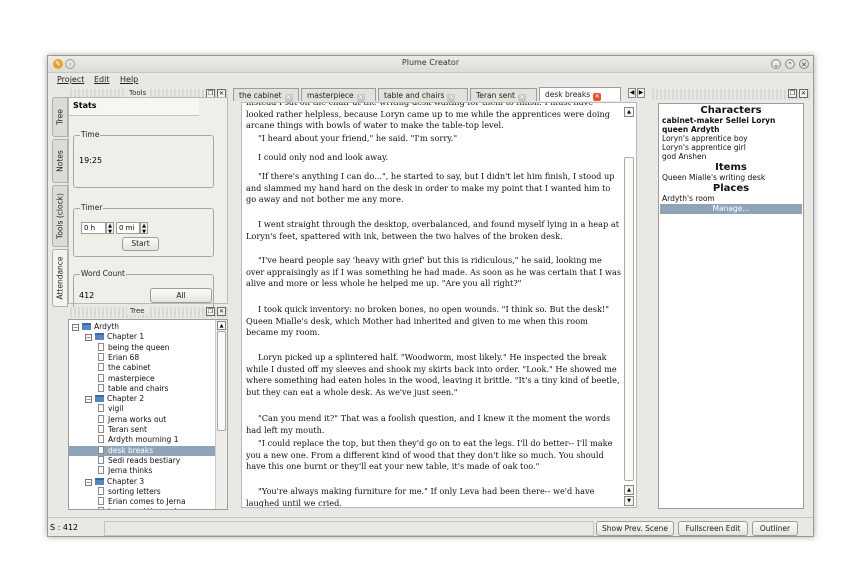 This screenshot has height=574, width=860. I want to click on tree-item: masterpiece, so click(142, 378).